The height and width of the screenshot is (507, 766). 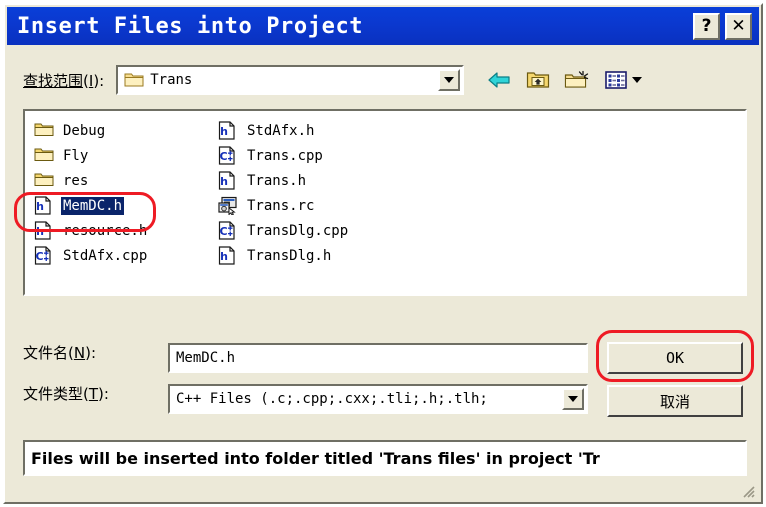 What do you see at coordinates (378, 358) in the screenshot?
I see `file-name-input: MemDC.h` at bounding box center [378, 358].